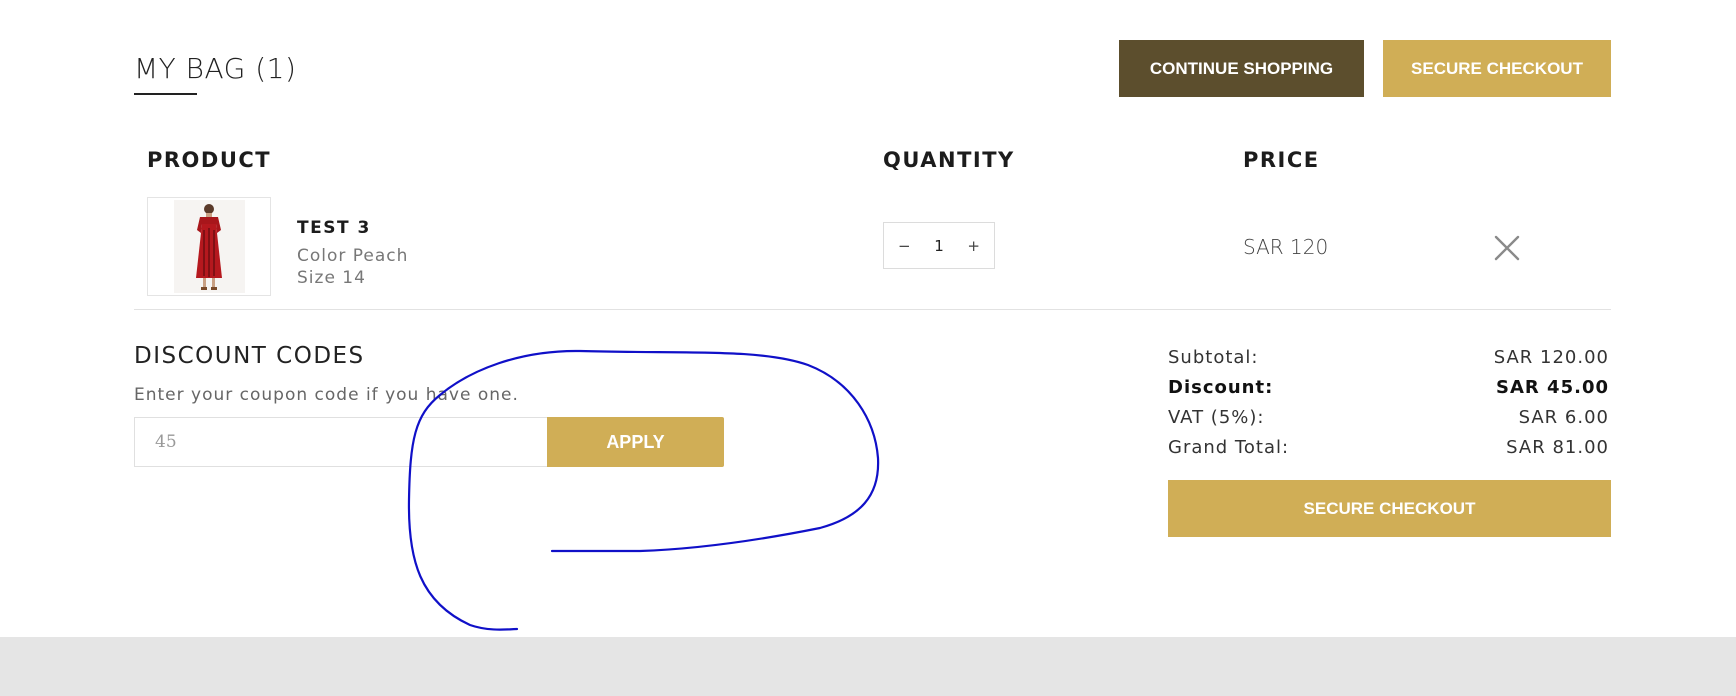  I want to click on subtotal-label: Subtotal:, so click(1213, 357).